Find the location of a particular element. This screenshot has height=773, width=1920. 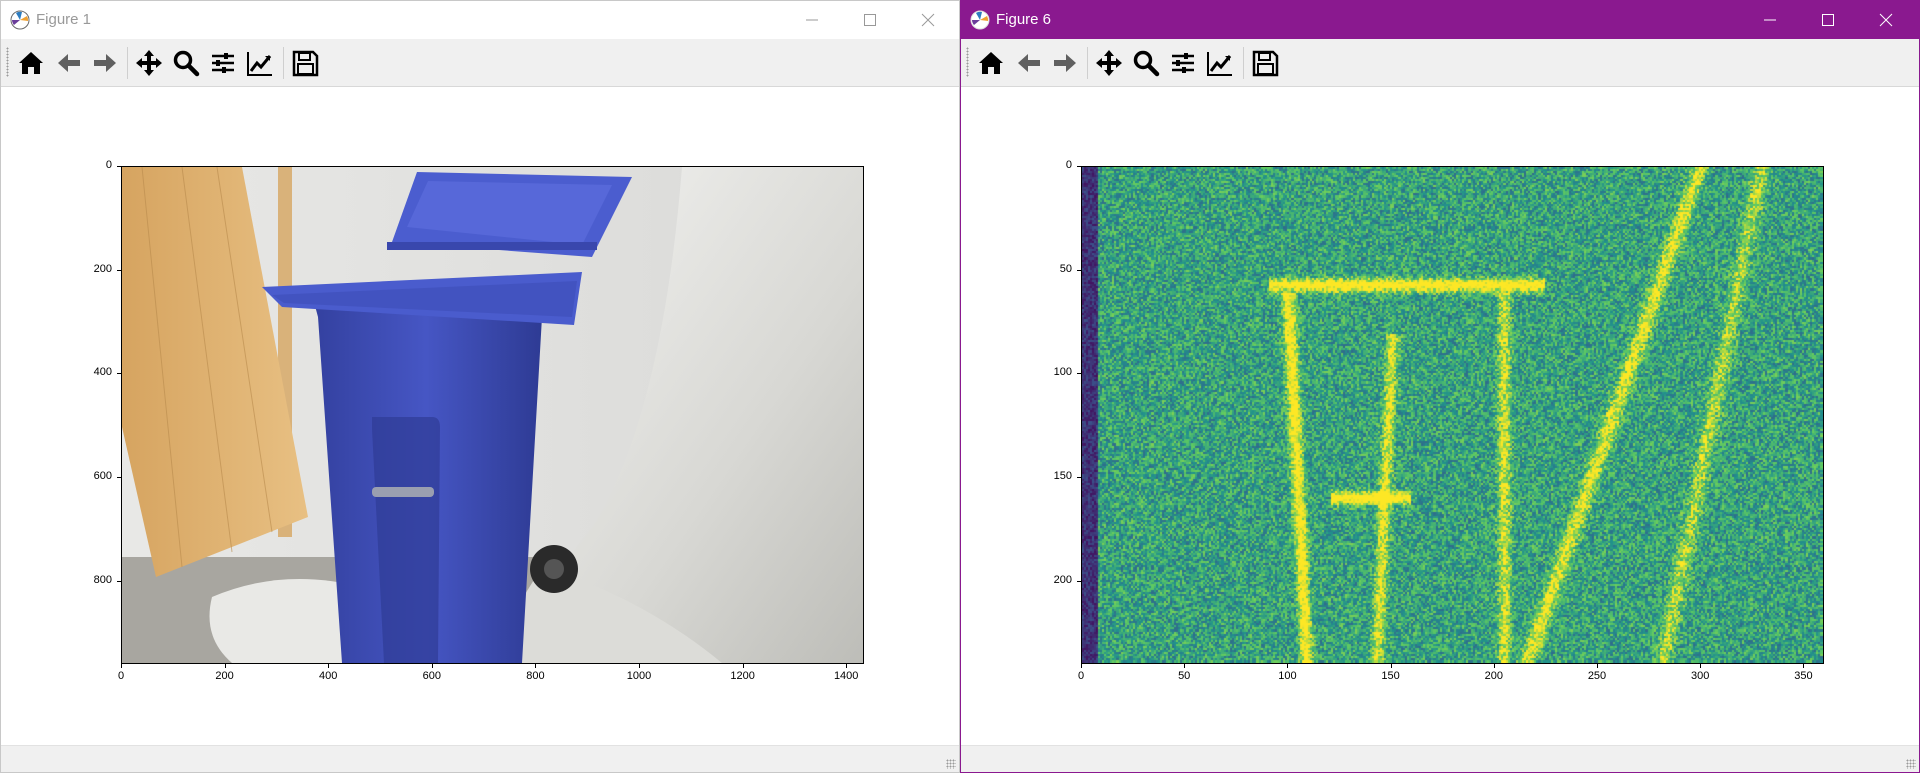

x-tick-label: 150 is located at coordinates (1390, 676).